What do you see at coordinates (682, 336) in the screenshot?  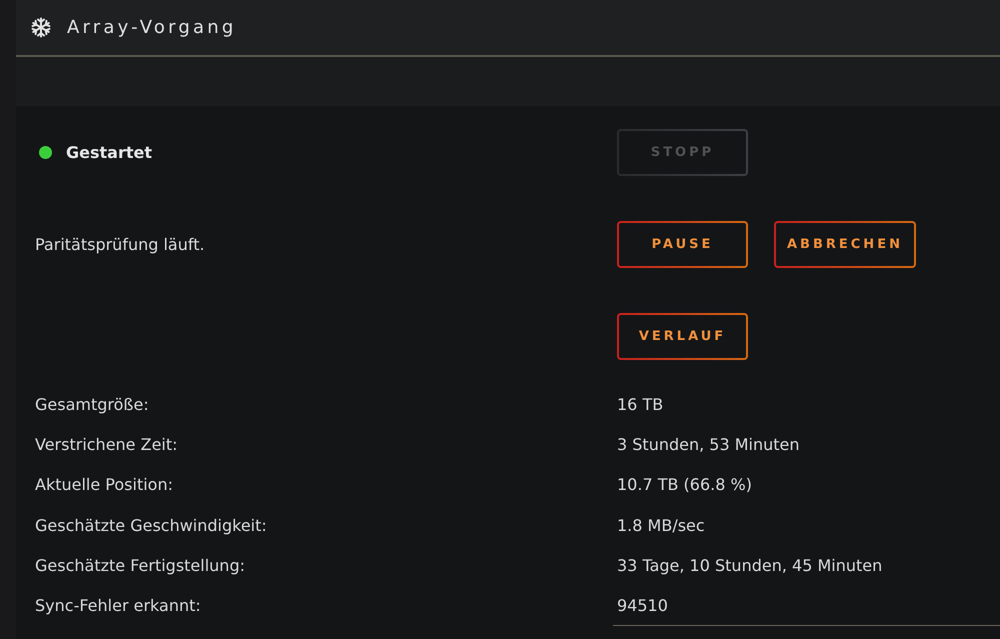 I see `history-button: VERLAUF` at bounding box center [682, 336].